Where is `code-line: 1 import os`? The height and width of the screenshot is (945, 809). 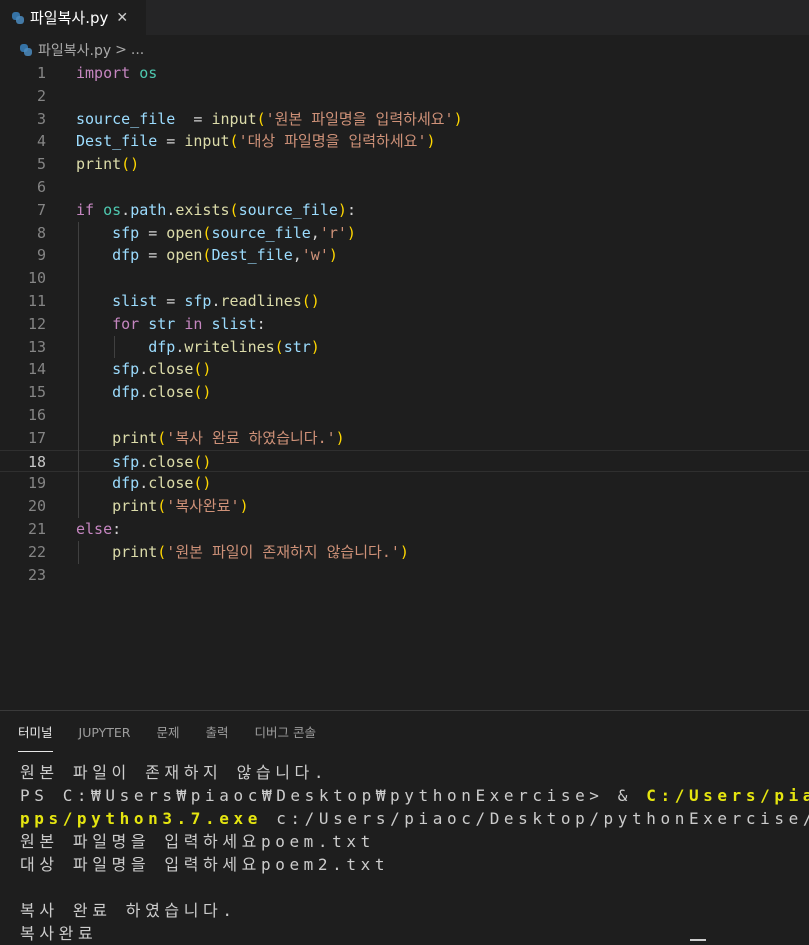 code-line: 1 import os is located at coordinates (404, 73).